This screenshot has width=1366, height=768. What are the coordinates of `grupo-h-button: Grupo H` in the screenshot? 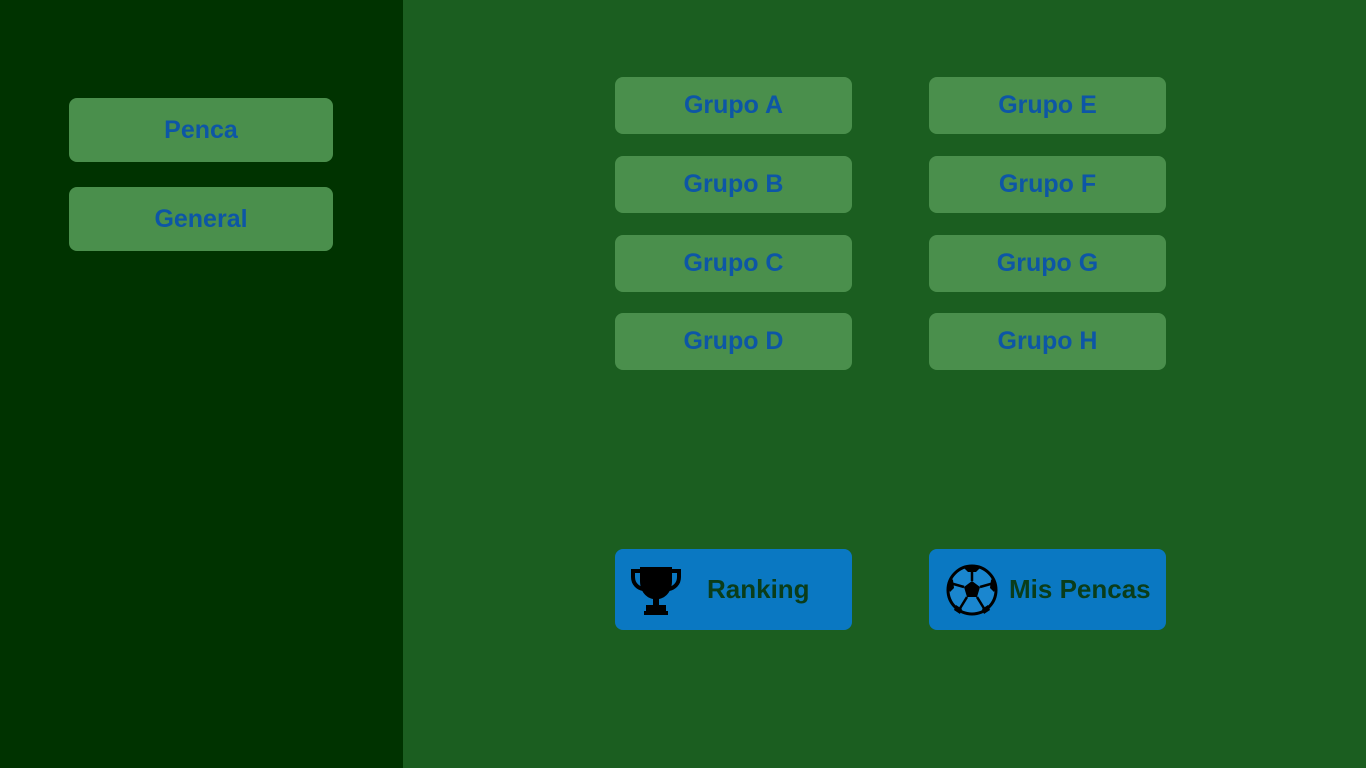 It's located at (1047, 341).